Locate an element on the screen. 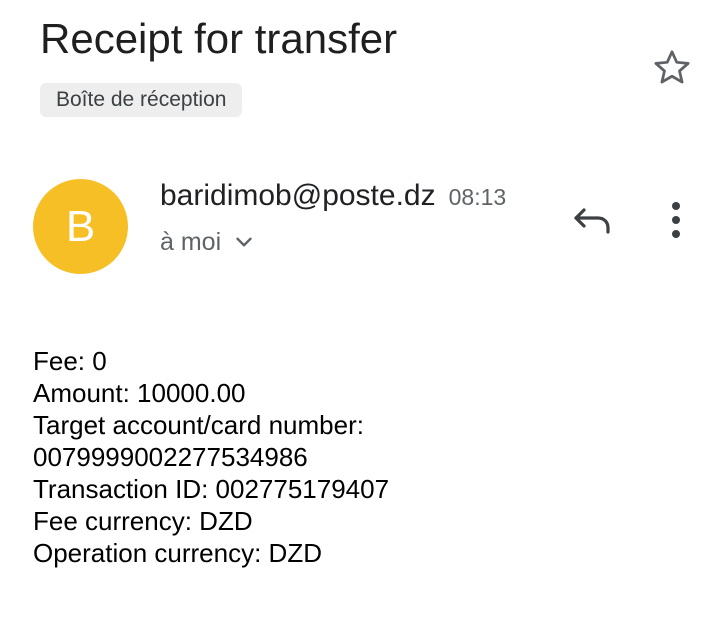  sender-address: baridimob@poste.dz is located at coordinates (298, 196).